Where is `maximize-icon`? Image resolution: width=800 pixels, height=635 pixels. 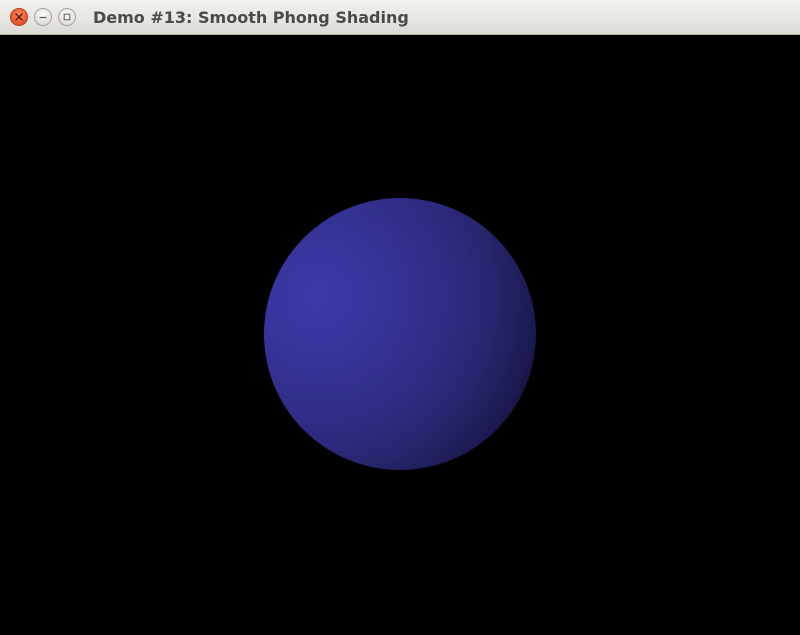
maximize-icon is located at coordinates (67, 17).